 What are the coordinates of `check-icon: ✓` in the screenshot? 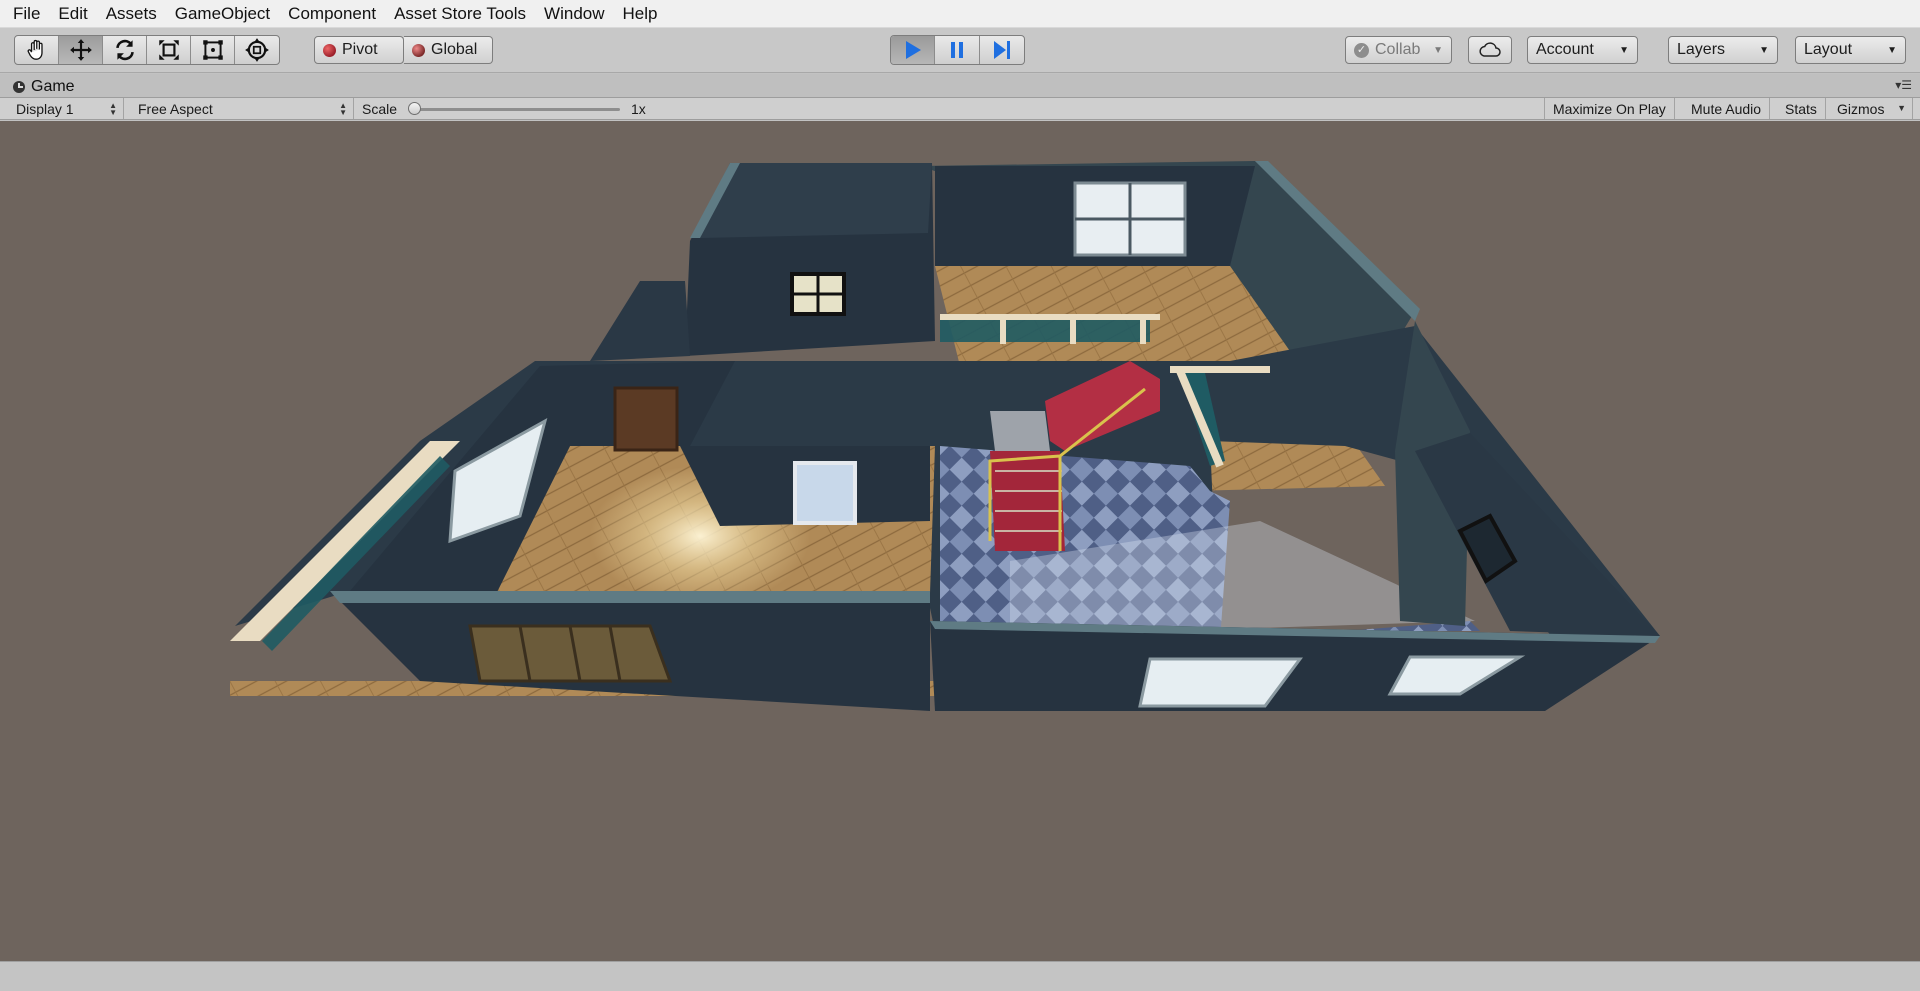 It's located at (1361, 50).